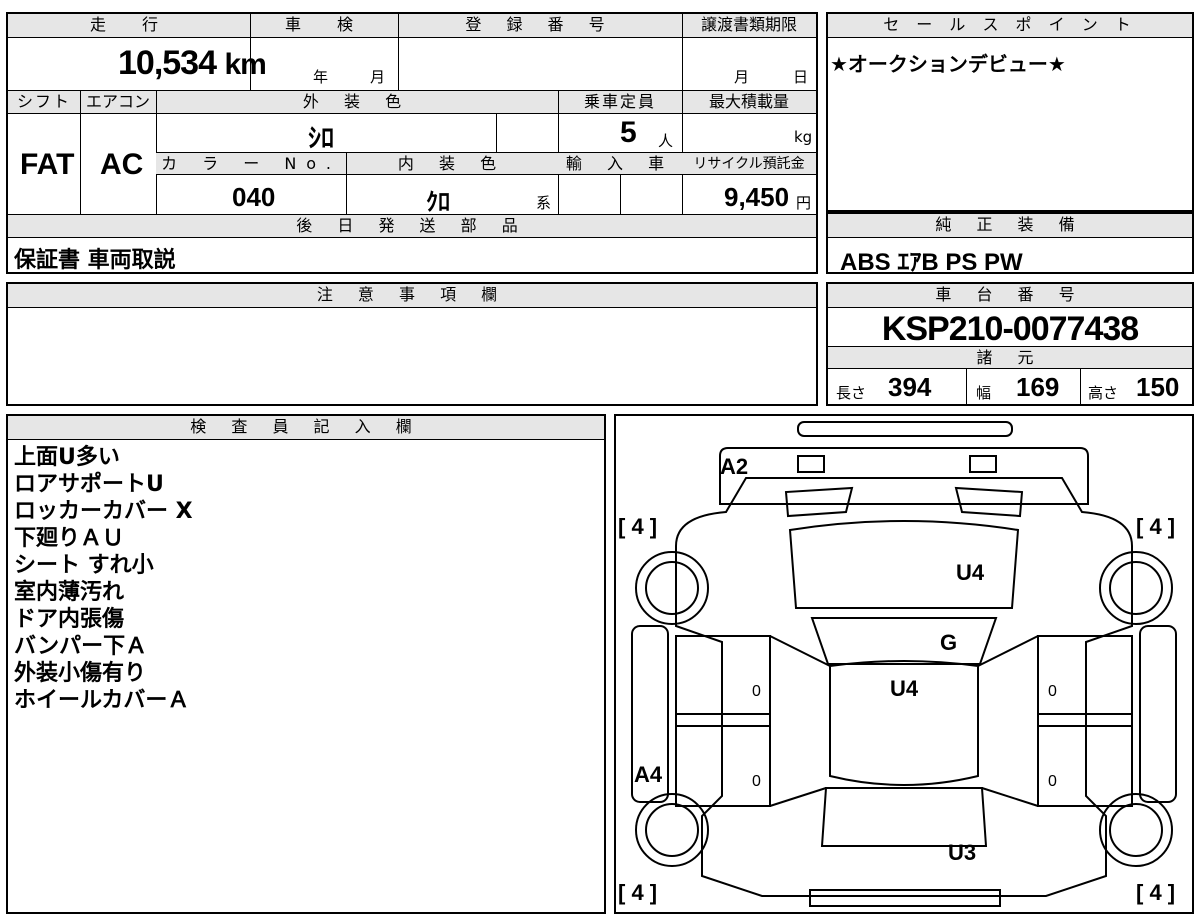 Image resolution: width=1200 pixels, height=914 pixels. Describe the element at coordinates (1052, 691) in the screenshot. I see `label-door-r1: 0` at that location.